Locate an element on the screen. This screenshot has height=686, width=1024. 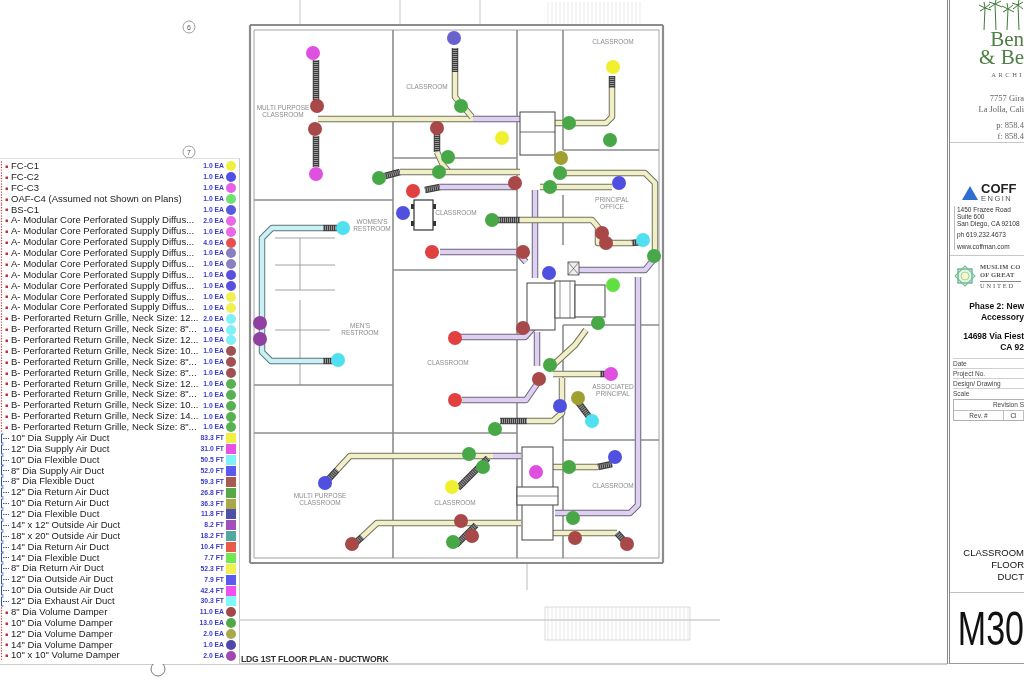
architect-name: & Be is located at coordinates (1001, 57).